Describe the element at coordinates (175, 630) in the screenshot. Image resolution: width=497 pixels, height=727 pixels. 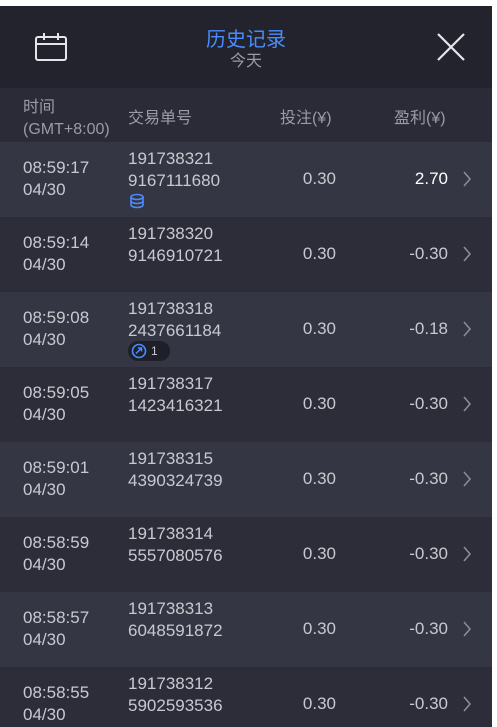
I see `order-id-part2: 6048591872` at that location.